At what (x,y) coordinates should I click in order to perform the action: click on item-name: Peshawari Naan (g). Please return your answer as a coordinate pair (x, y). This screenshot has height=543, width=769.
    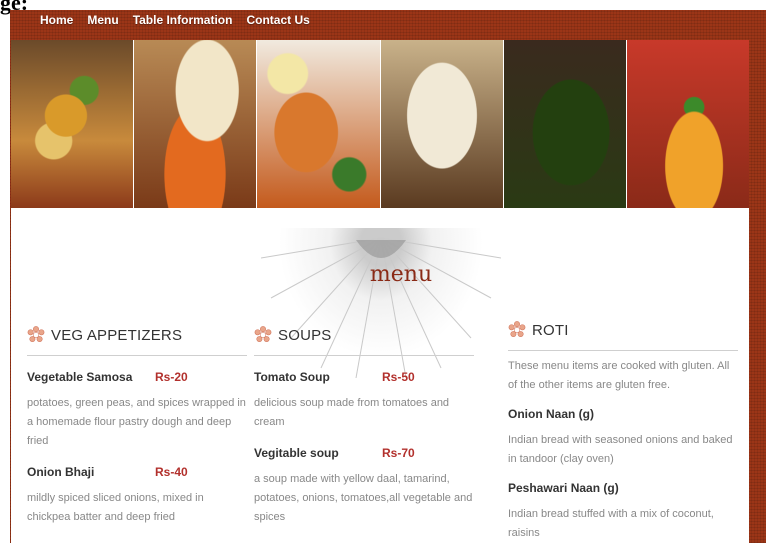
    Looking at the image, I should click on (563, 488).